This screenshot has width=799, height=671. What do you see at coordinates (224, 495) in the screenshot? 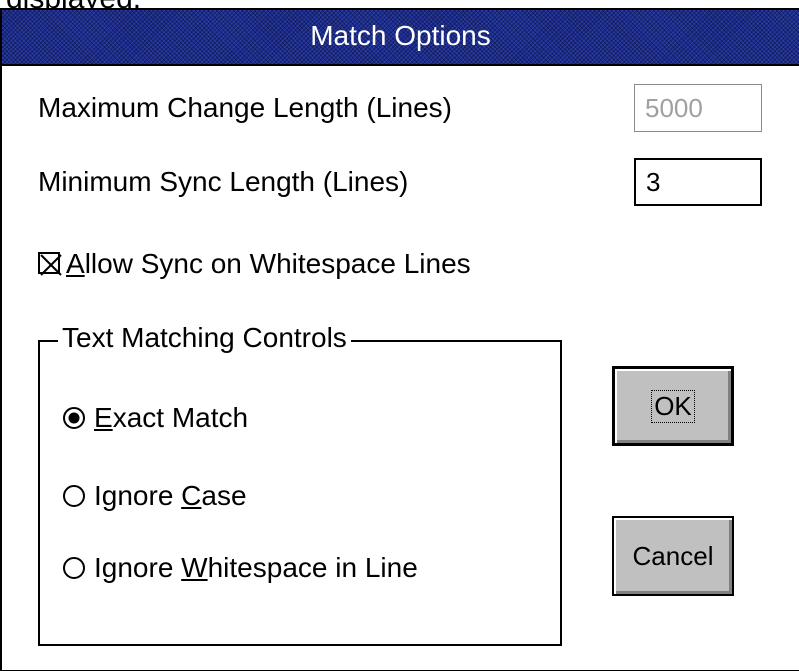
I see `option-rest: ase` at bounding box center [224, 495].